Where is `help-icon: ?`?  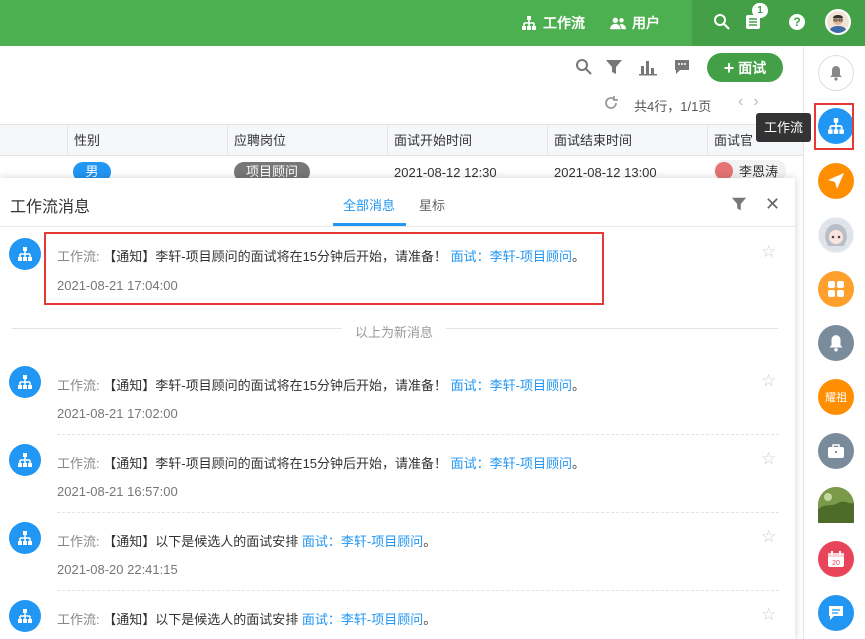
help-icon: ? is located at coordinates (797, 22).